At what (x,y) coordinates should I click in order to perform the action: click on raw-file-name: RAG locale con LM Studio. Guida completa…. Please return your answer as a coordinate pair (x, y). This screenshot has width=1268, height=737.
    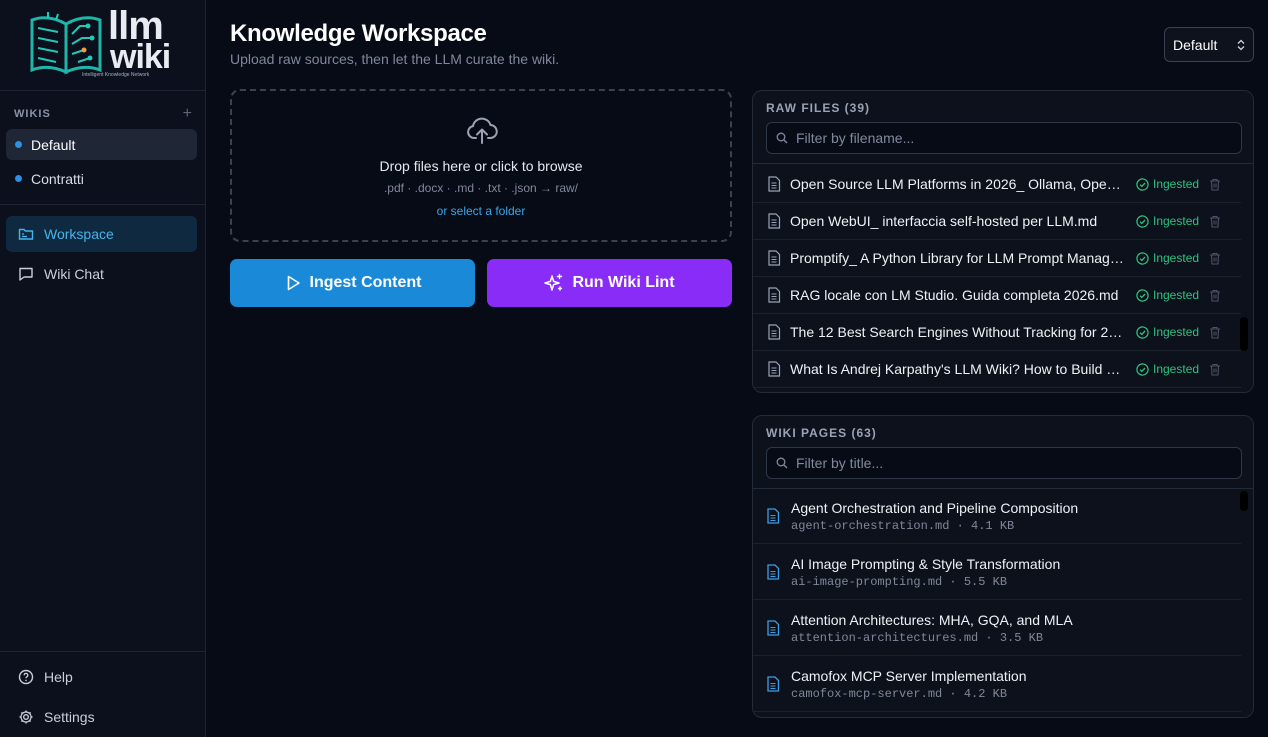
    Looking at the image, I should click on (954, 295).